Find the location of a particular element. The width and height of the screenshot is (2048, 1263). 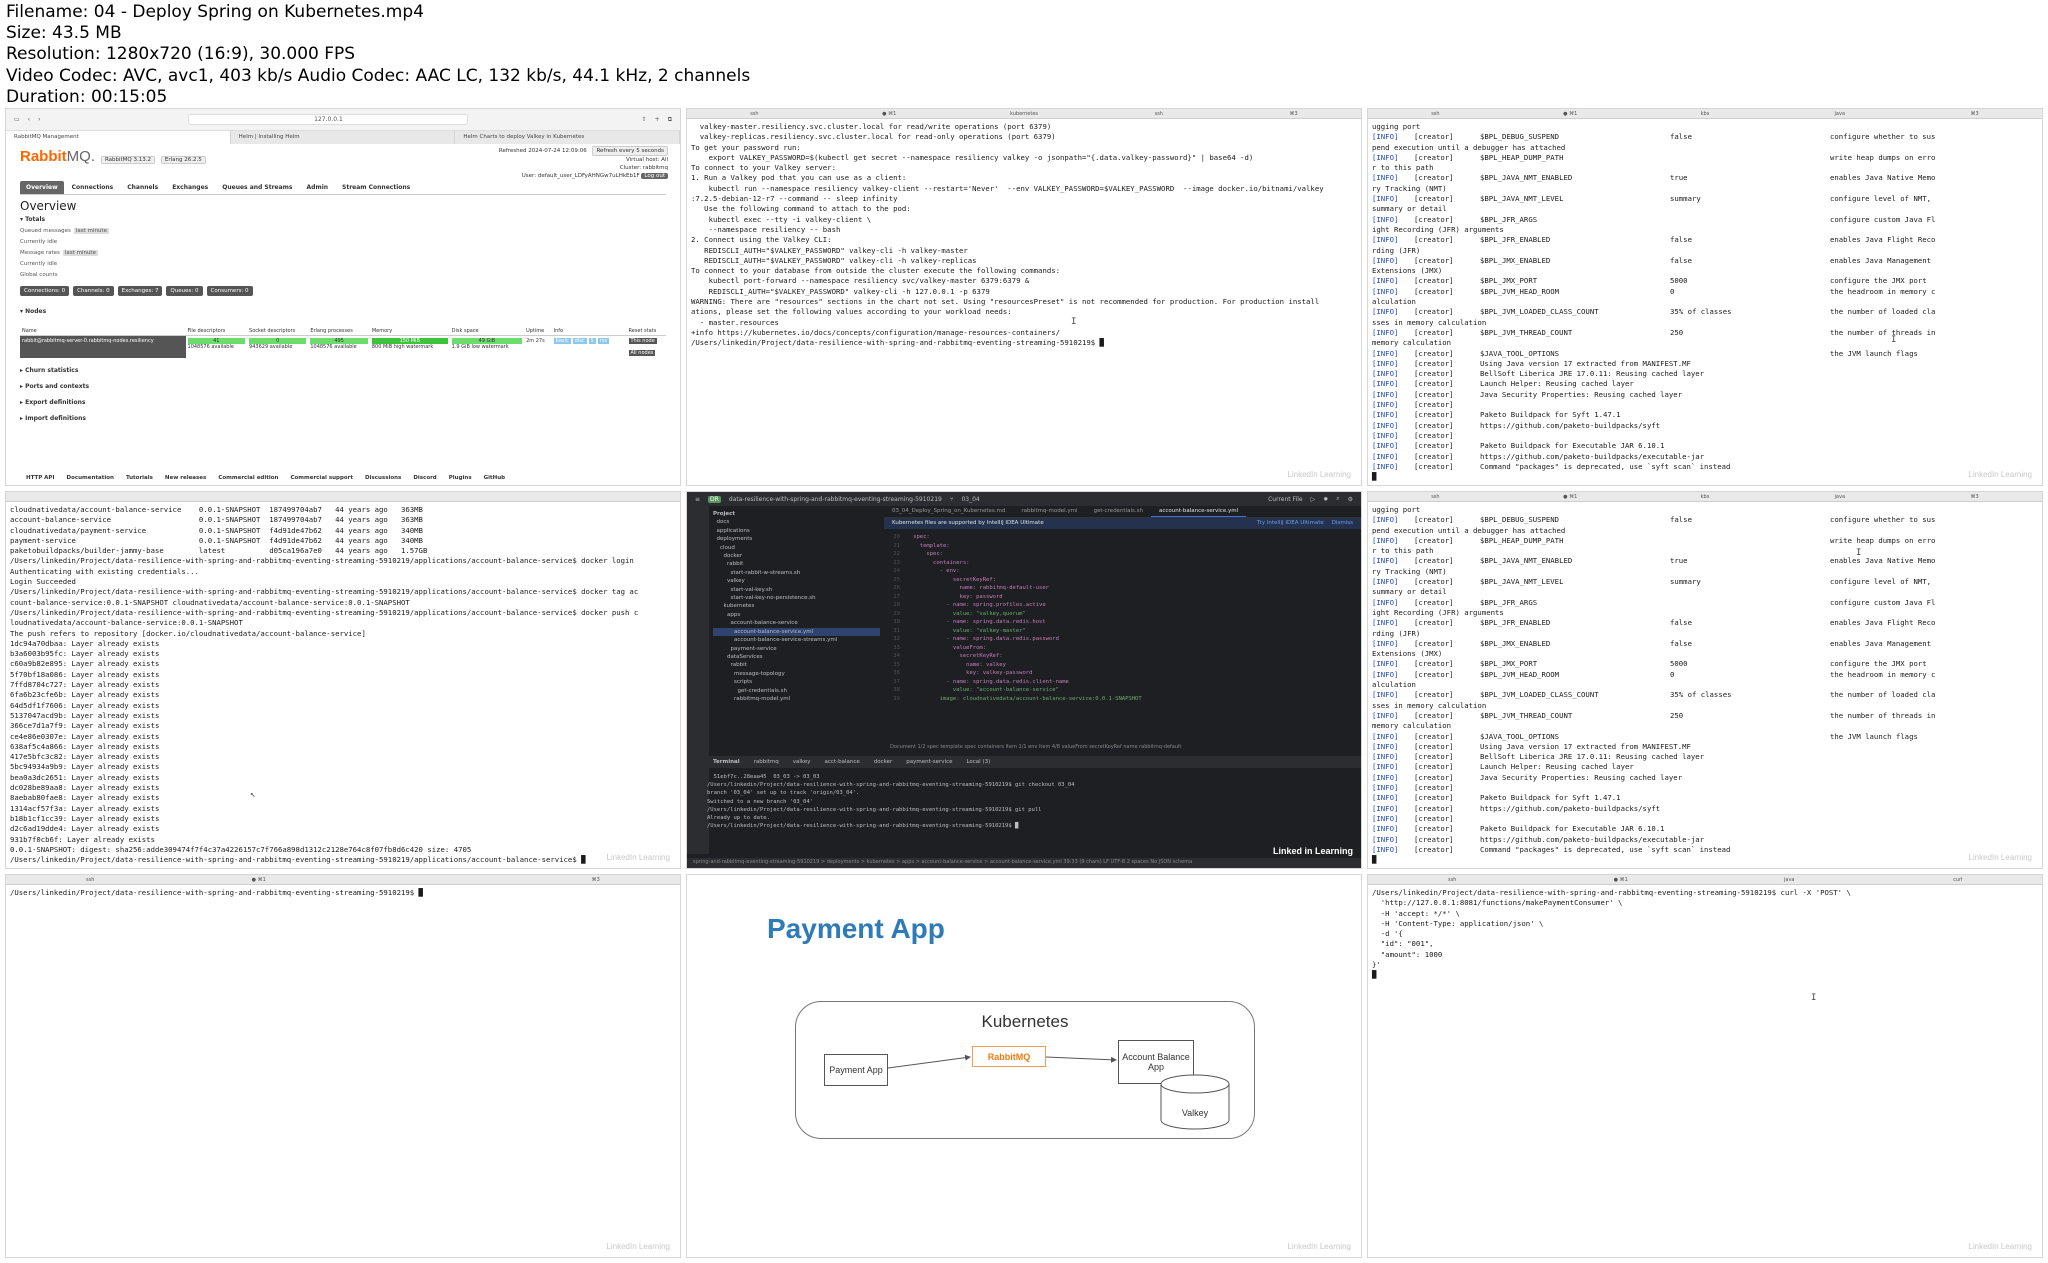

tree-item: payment-service is located at coordinates (796, 649).